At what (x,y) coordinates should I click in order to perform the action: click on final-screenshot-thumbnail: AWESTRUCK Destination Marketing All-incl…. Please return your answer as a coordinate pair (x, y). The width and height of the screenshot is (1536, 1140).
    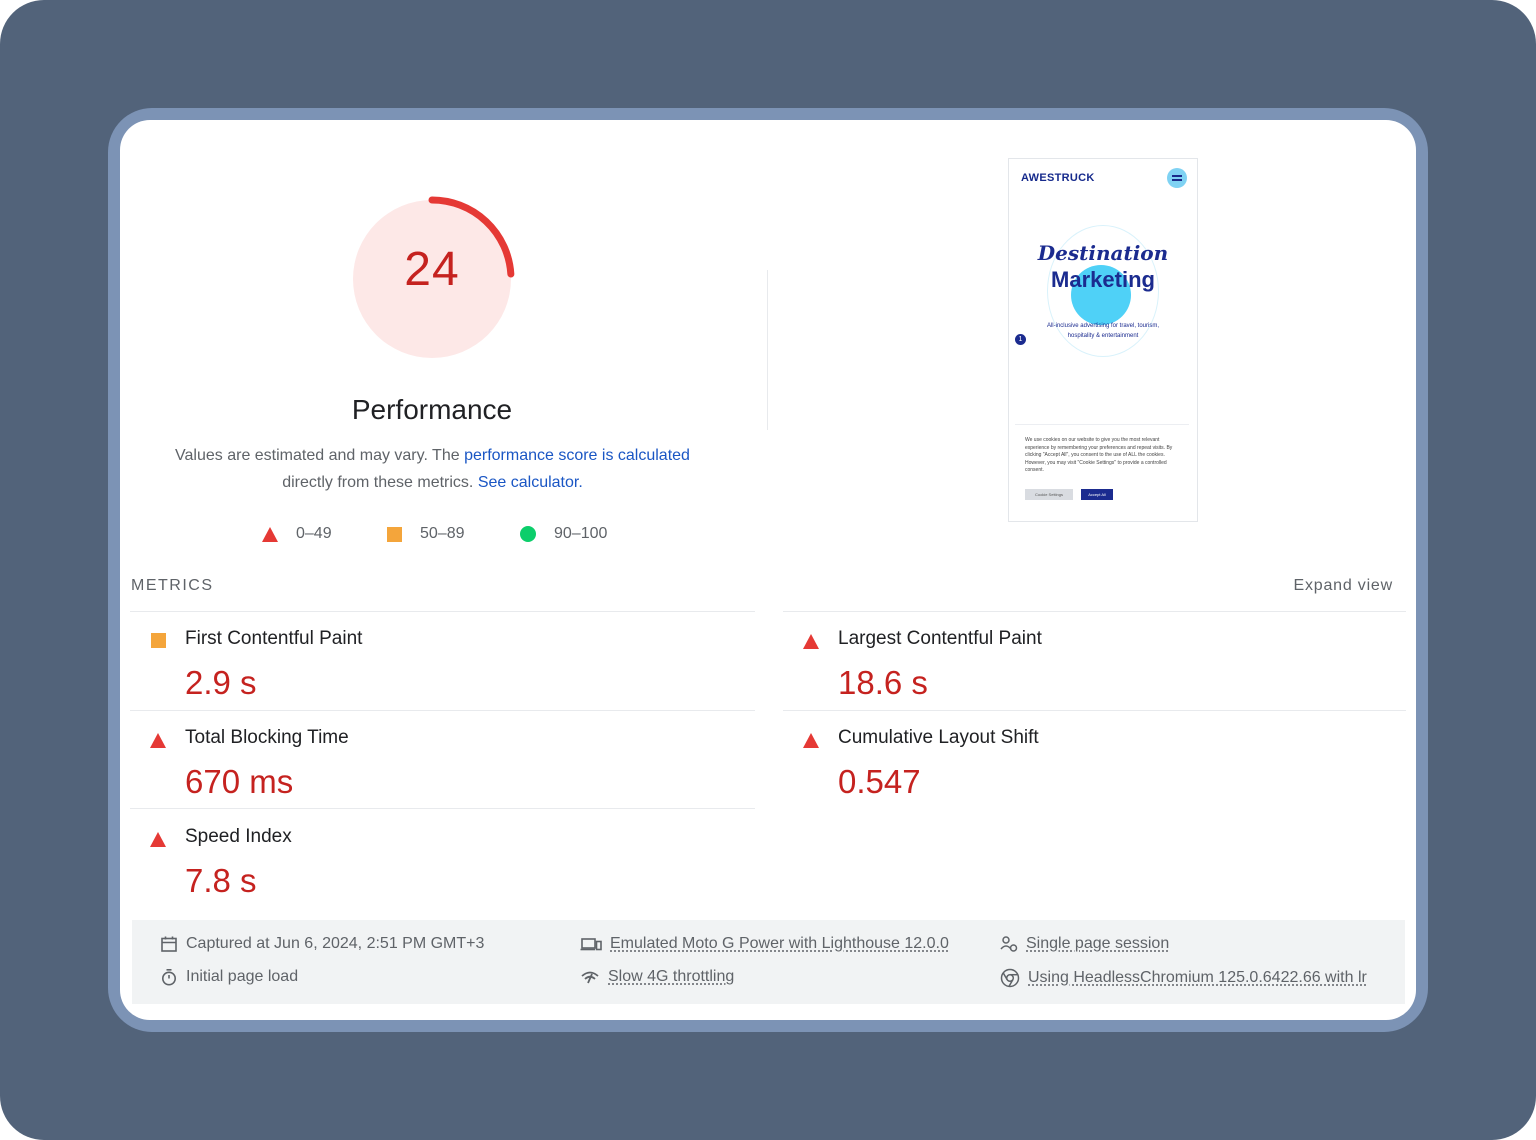
    Looking at the image, I should click on (1103, 340).